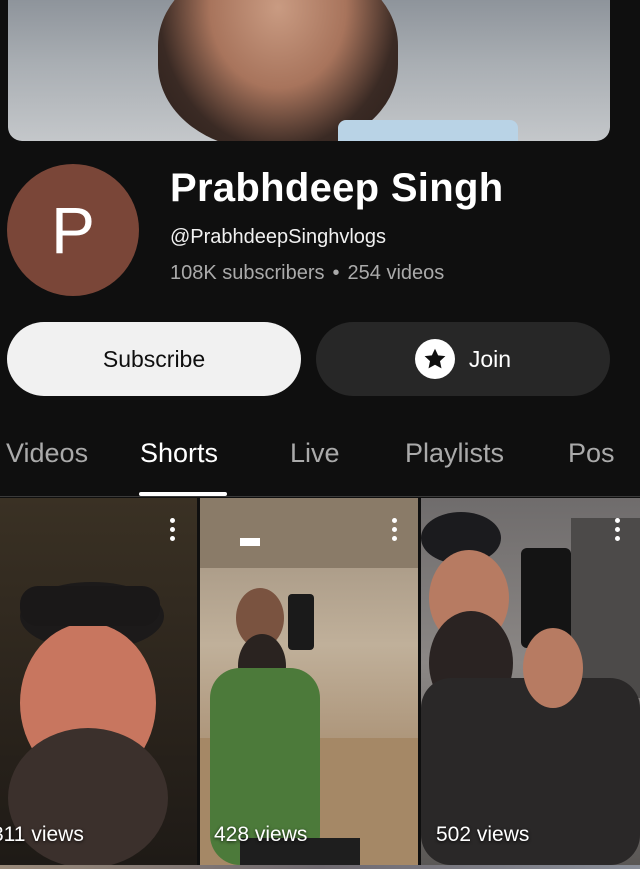 Image resolution: width=640 pixels, height=869 pixels. I want to click on avatar-letter: P, so click(73, 230).